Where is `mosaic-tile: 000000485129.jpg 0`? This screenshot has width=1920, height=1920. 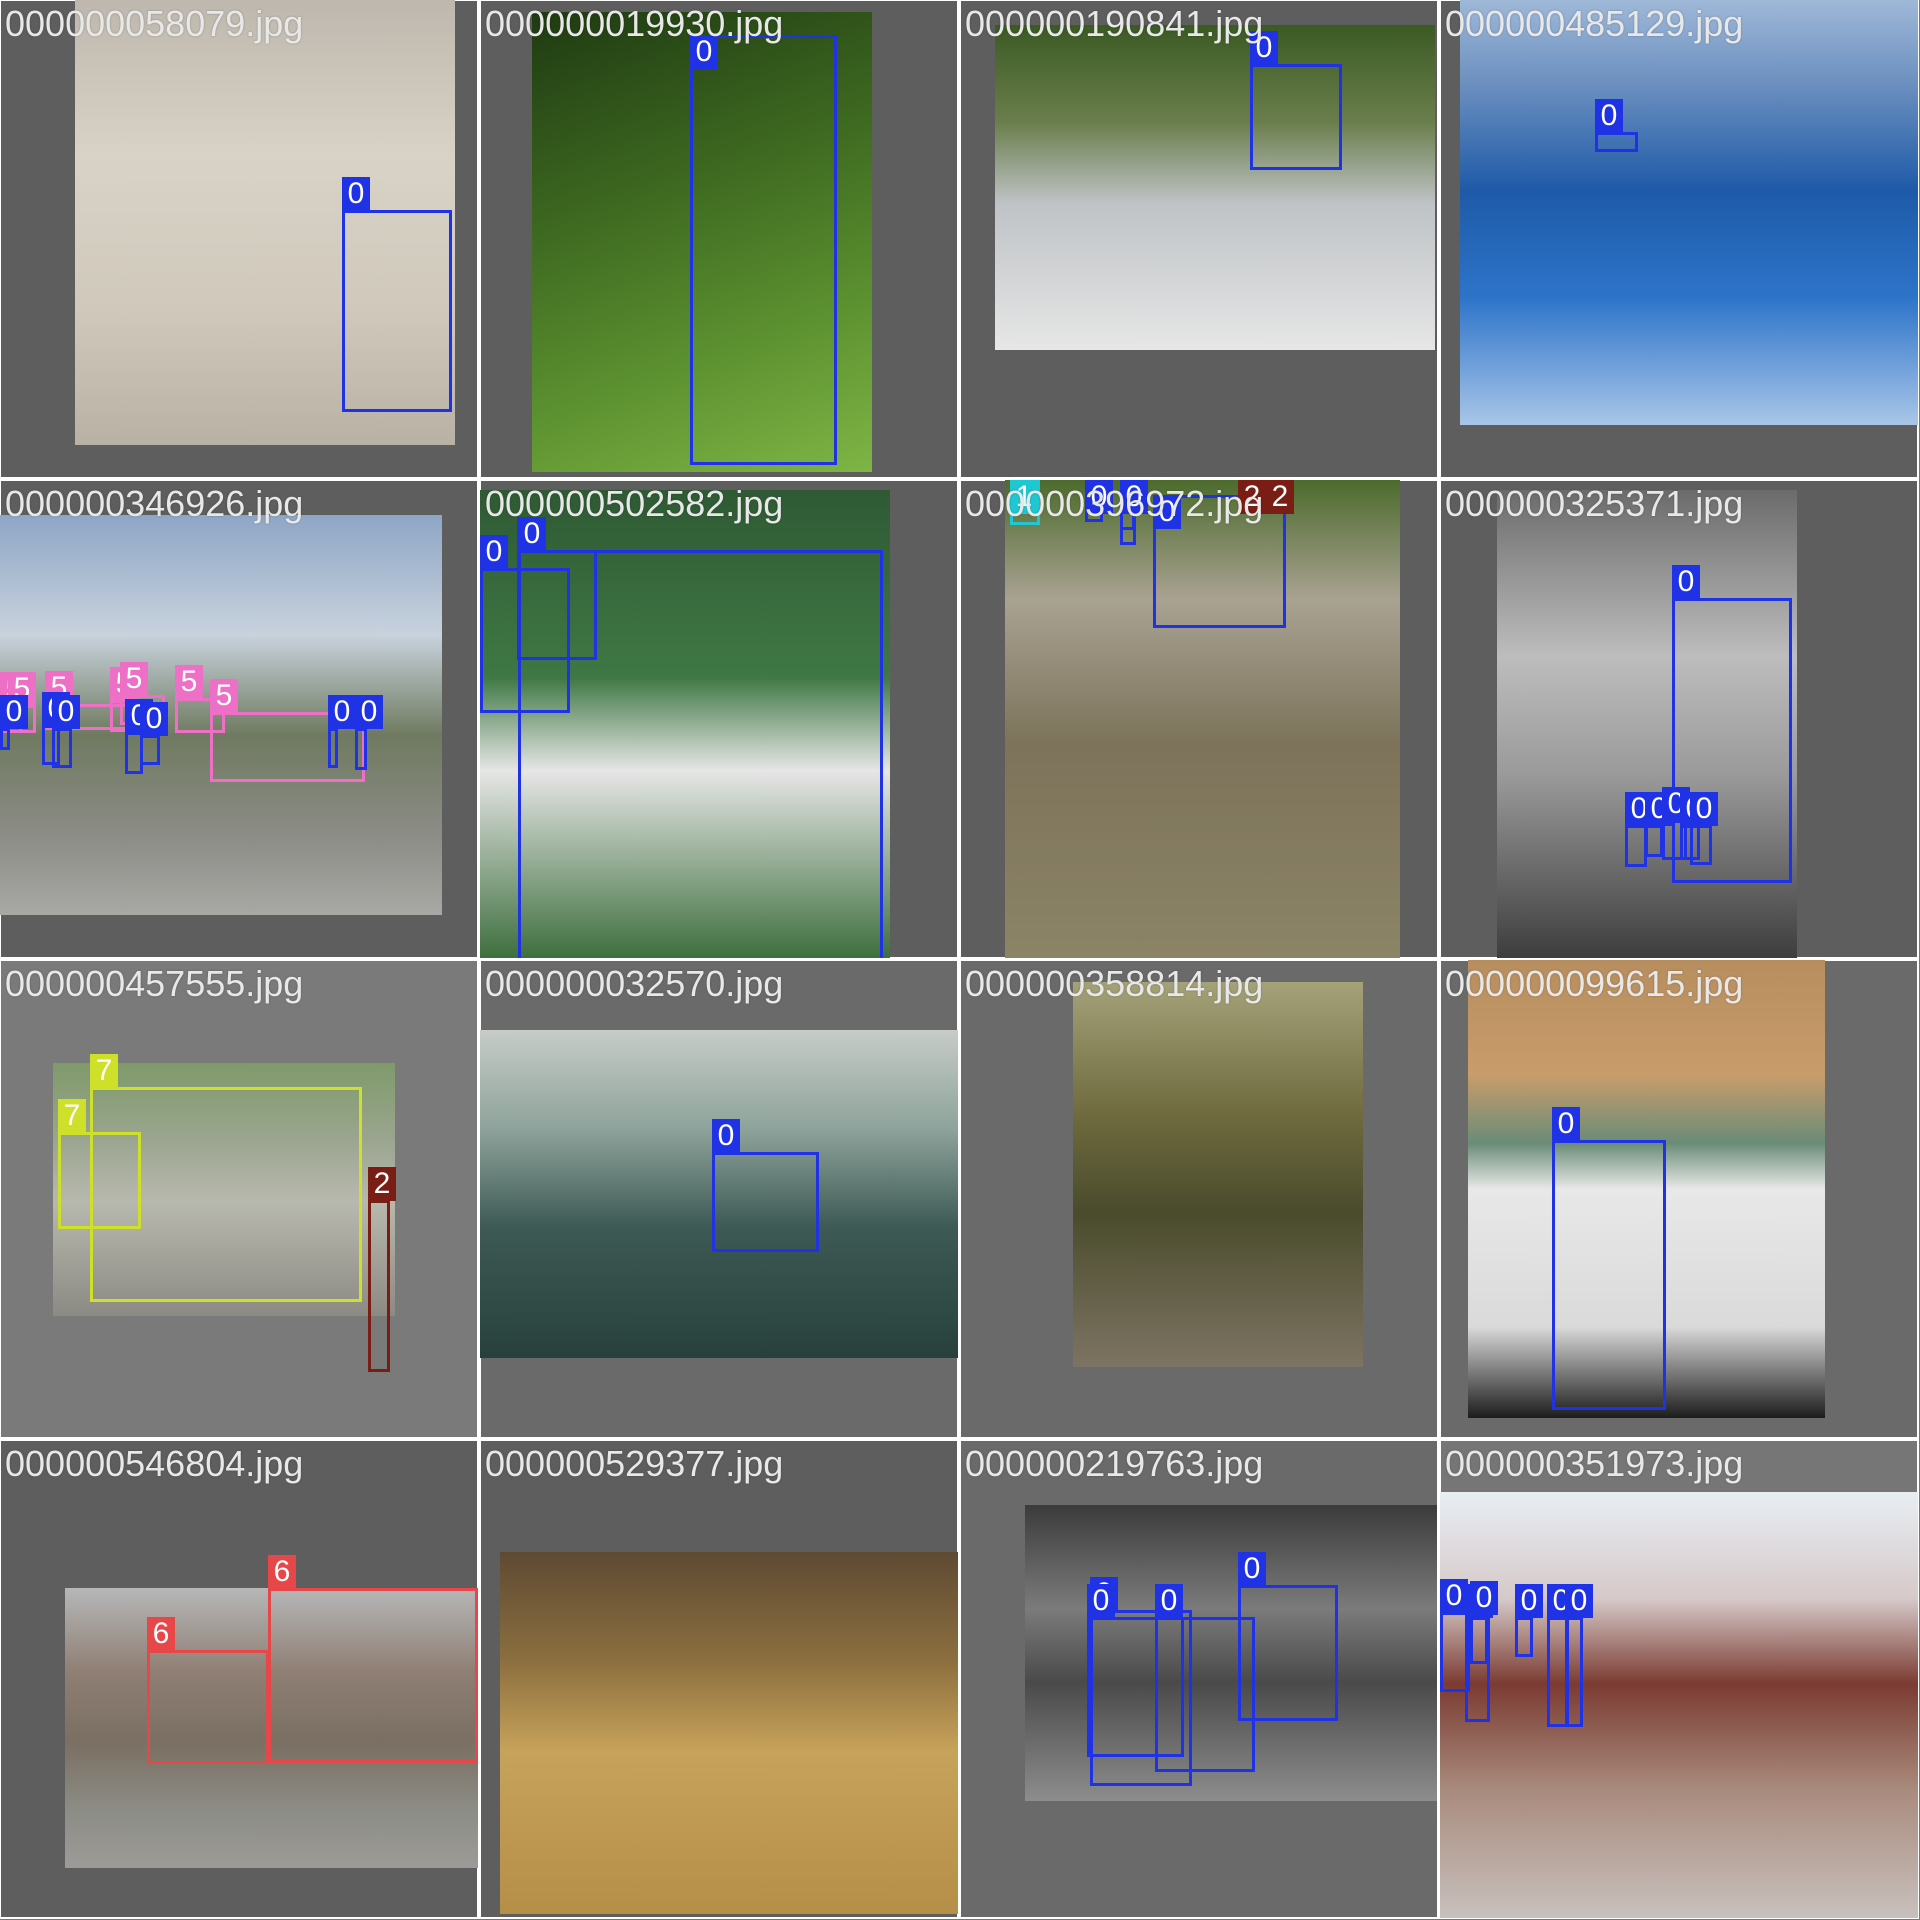 mosaic-tile: 000000485129.jpg 0 is located at coordinates (1679, 239).